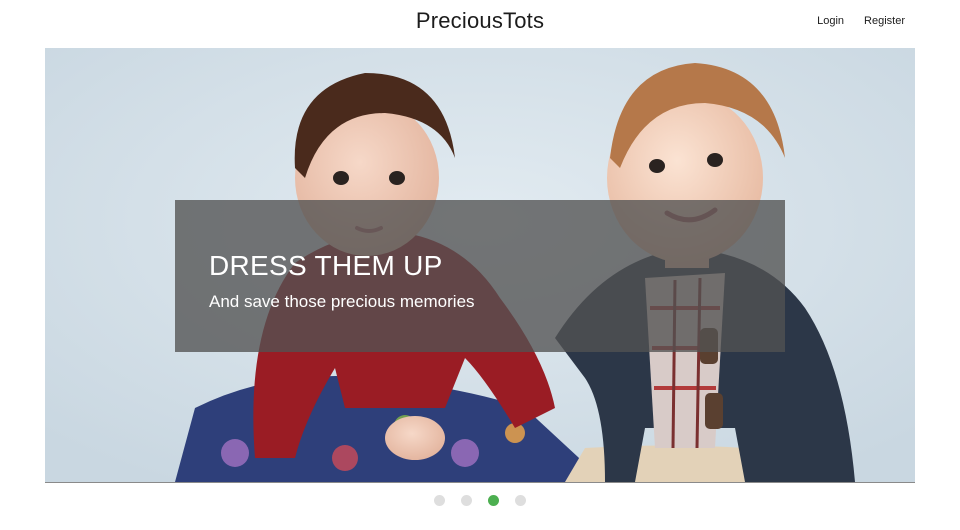  I want to click on site-header: PreciousTots Login Register, so click(480, 24).